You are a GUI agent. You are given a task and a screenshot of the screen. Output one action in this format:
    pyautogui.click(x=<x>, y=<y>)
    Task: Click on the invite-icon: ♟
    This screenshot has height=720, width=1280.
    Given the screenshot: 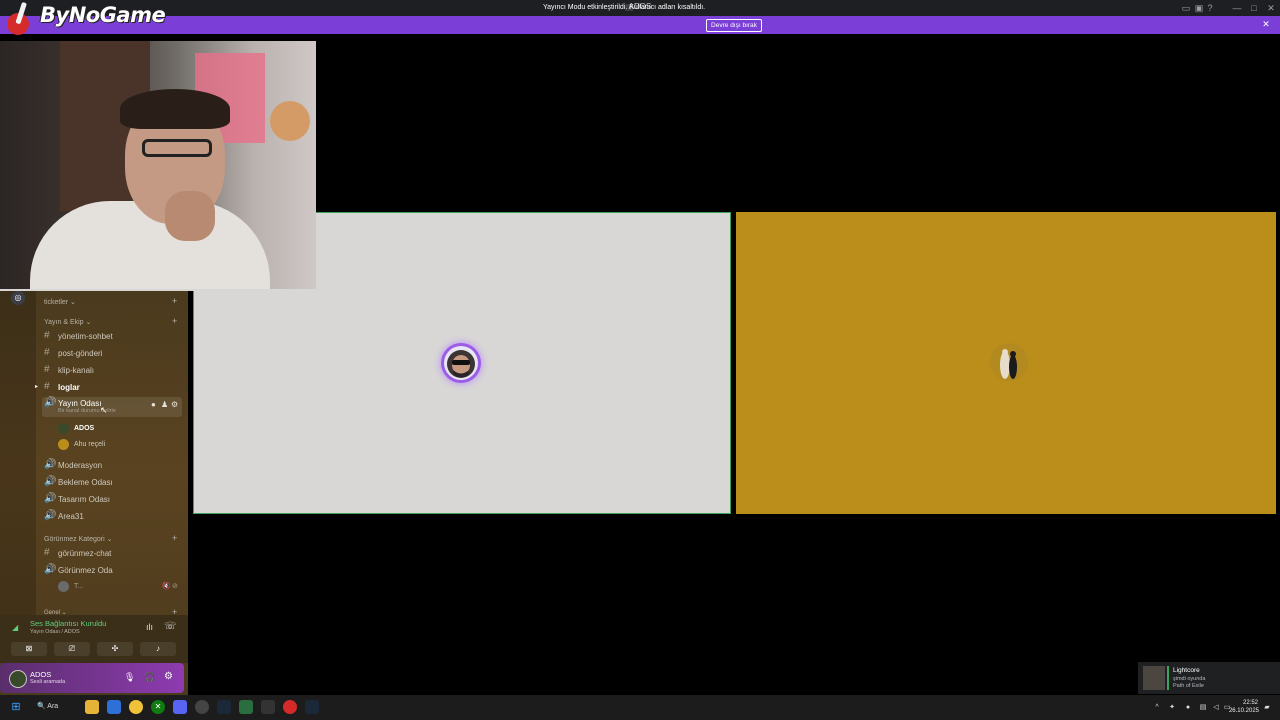 What is the action you would take?
    pyautogui.click(x=164, y=404)
    